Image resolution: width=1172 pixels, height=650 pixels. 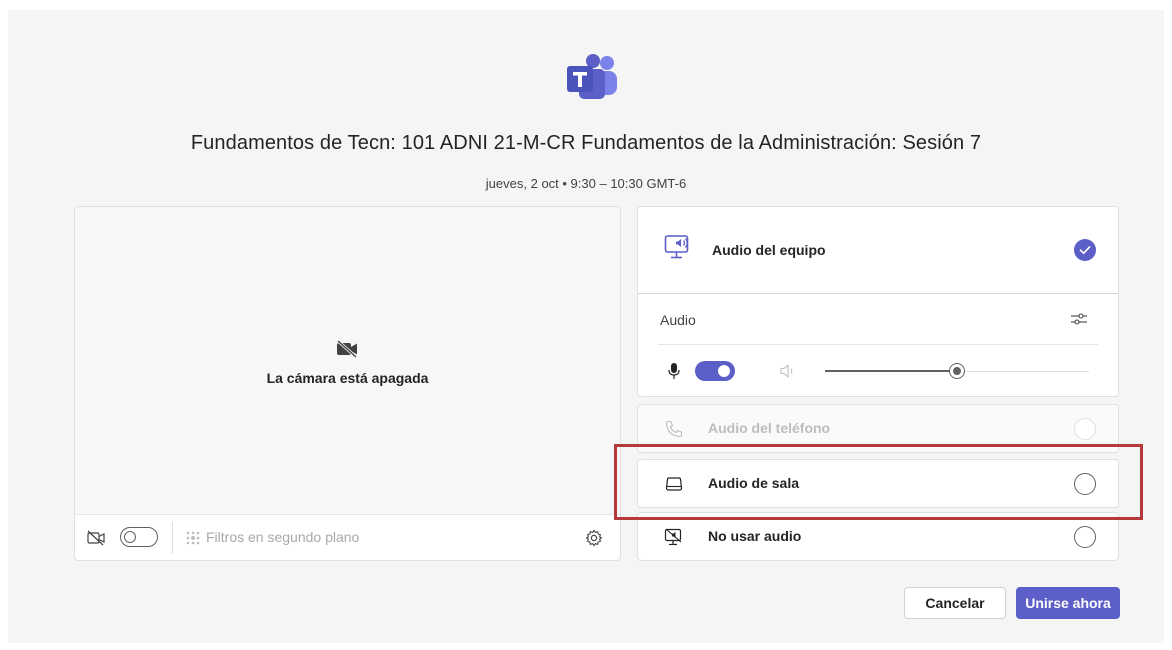 I want to click on cancel-button: Cancelar, so click(x=955, y=603).